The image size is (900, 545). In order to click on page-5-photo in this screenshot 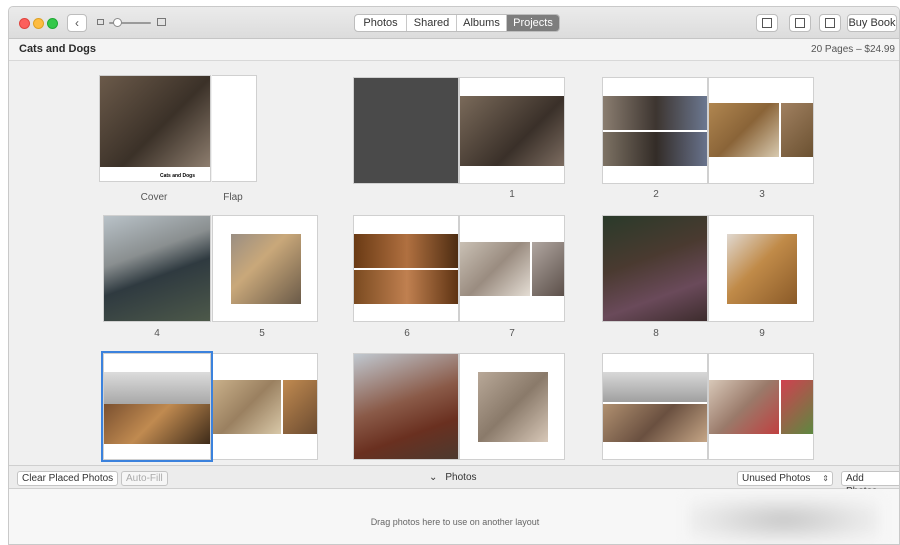, I will do `click(266, 269)`.